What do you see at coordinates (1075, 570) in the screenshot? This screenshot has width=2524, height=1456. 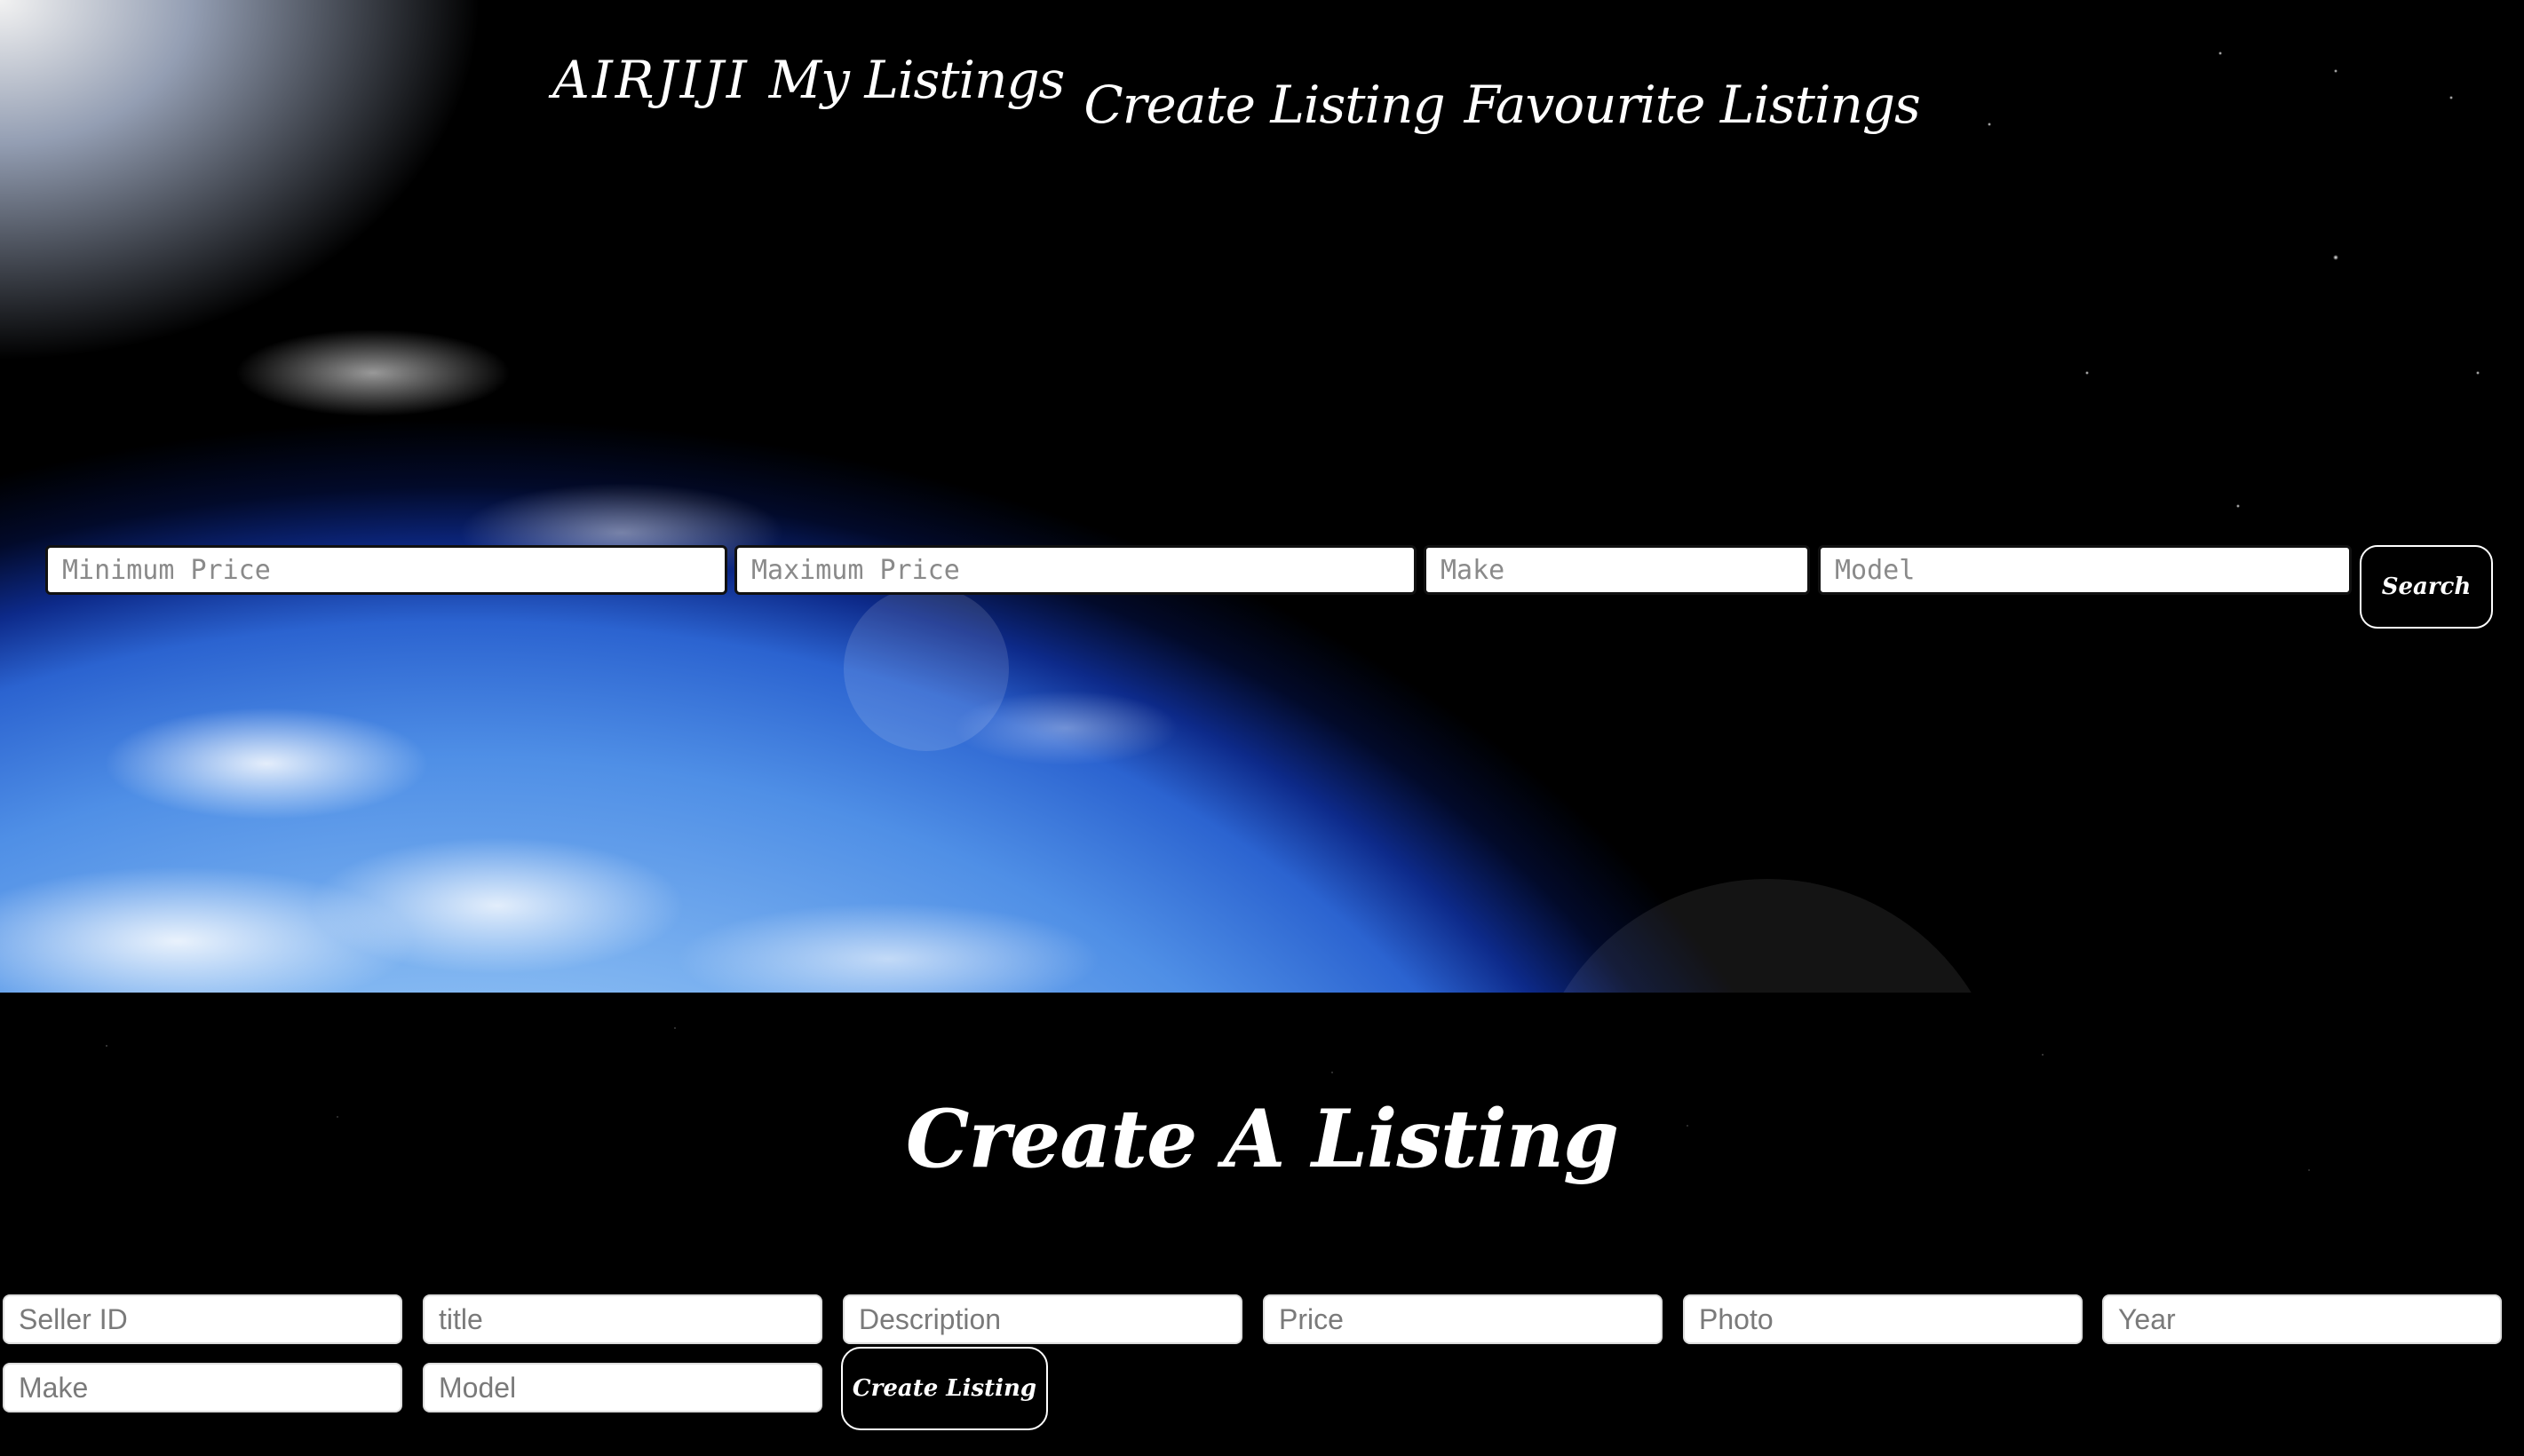 I see `max-price-input` at bounding box center [1075, 570].